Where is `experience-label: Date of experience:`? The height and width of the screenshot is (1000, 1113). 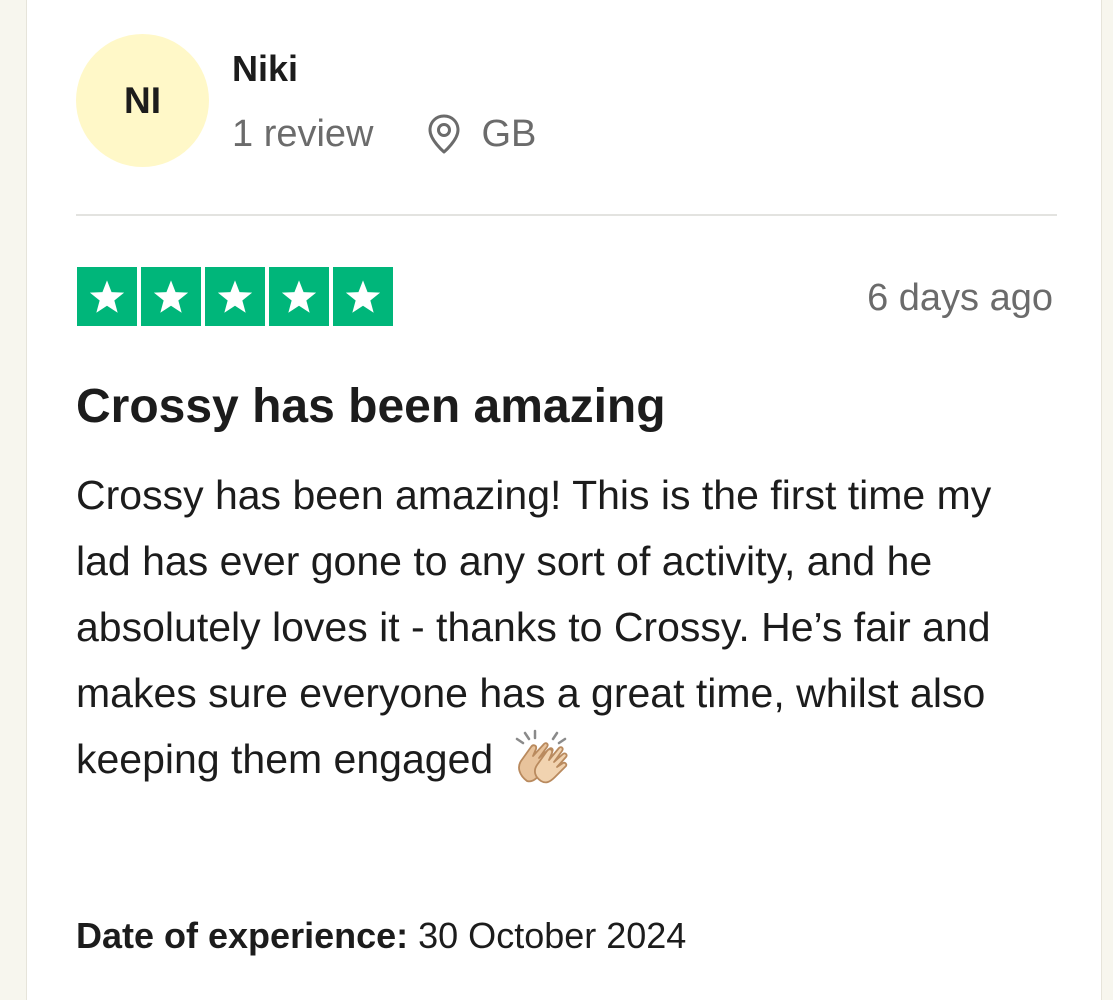 experience-label: Date of experience: is located at coordinates (242, 935).